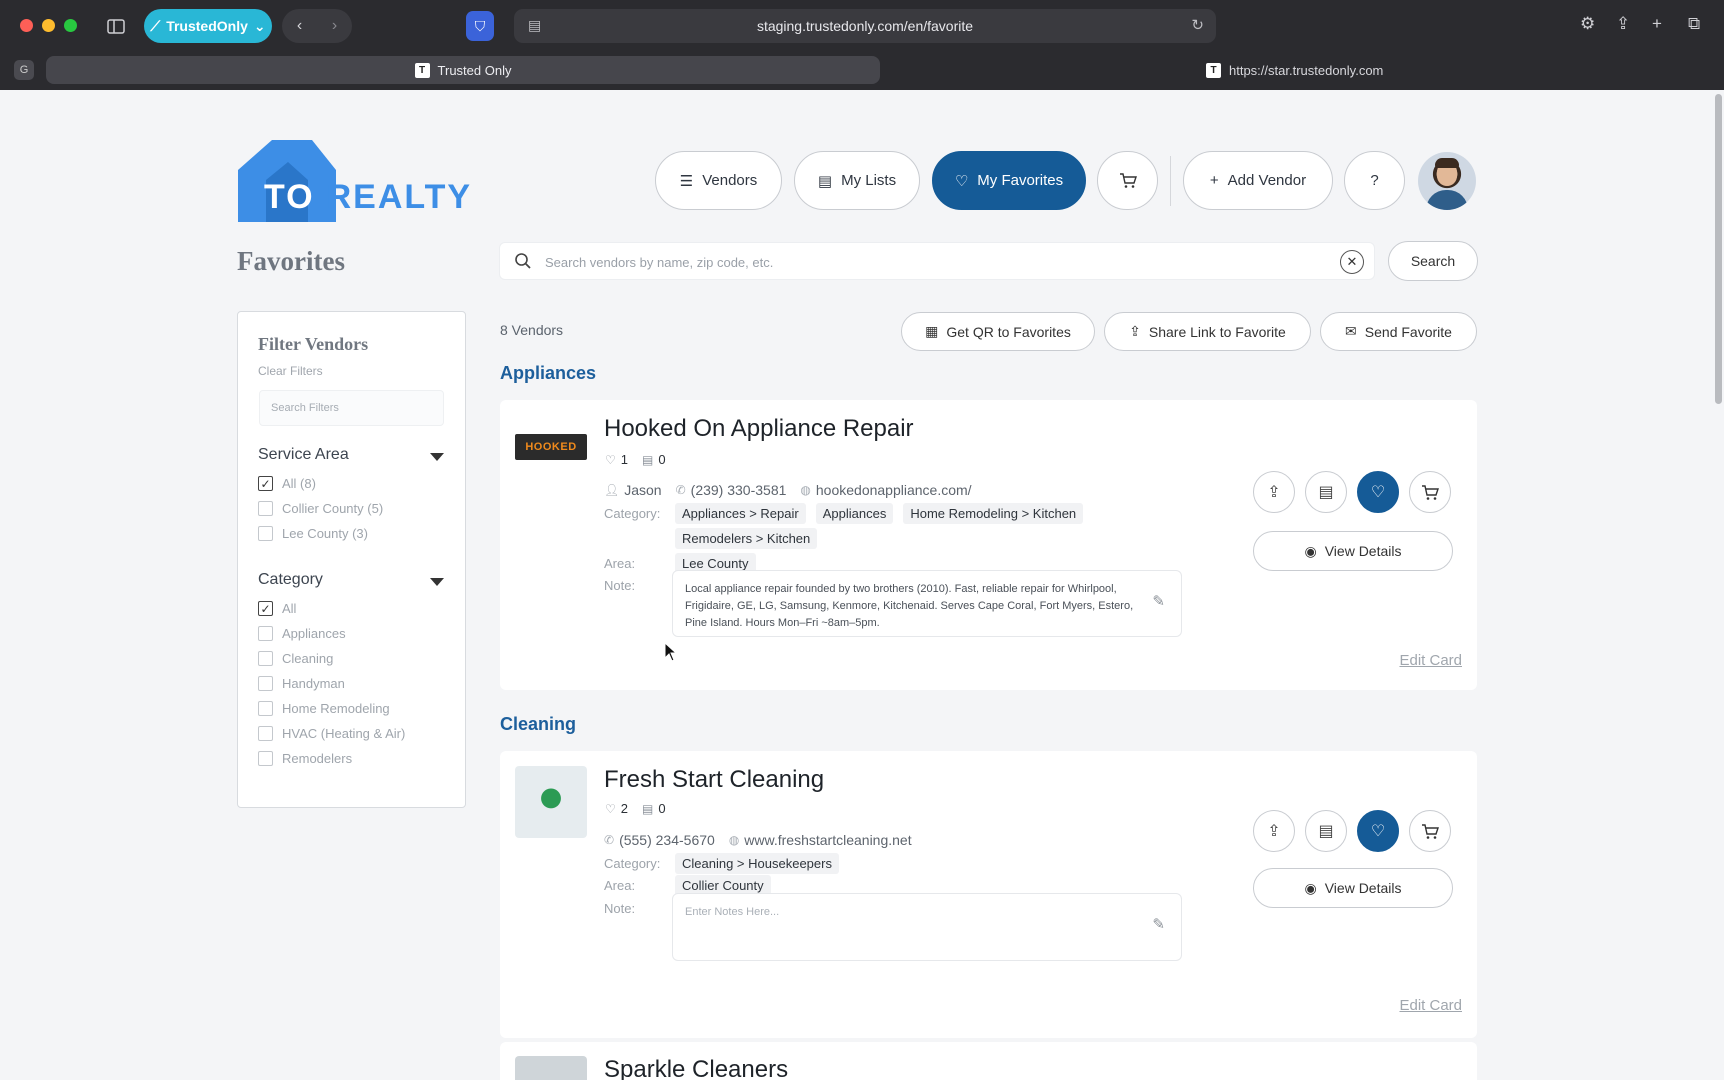 The height and width of the screenshot is (1080, 1724). What do you see at coordinates (551, 447) in the screenshot?
I see `vendor-logo: HOOKED` at bounding box center [551, 447].